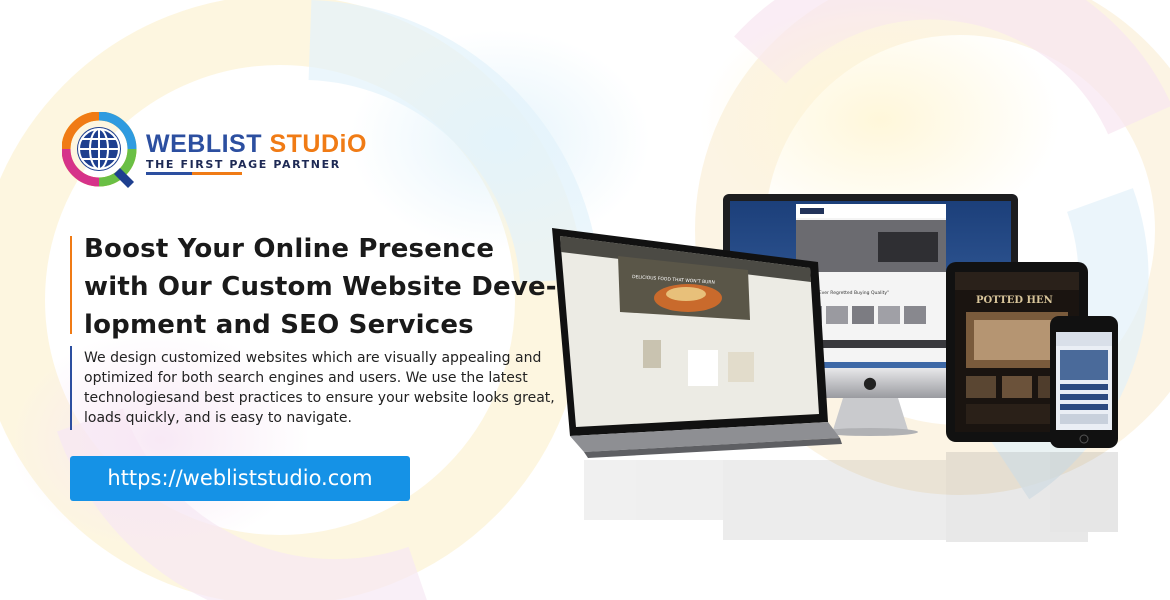 The width and height of the screenshot is (1170, 600). Describe the element at coordinates (71, 388) in the screenshot. I see `body-accent-rule` at that location.